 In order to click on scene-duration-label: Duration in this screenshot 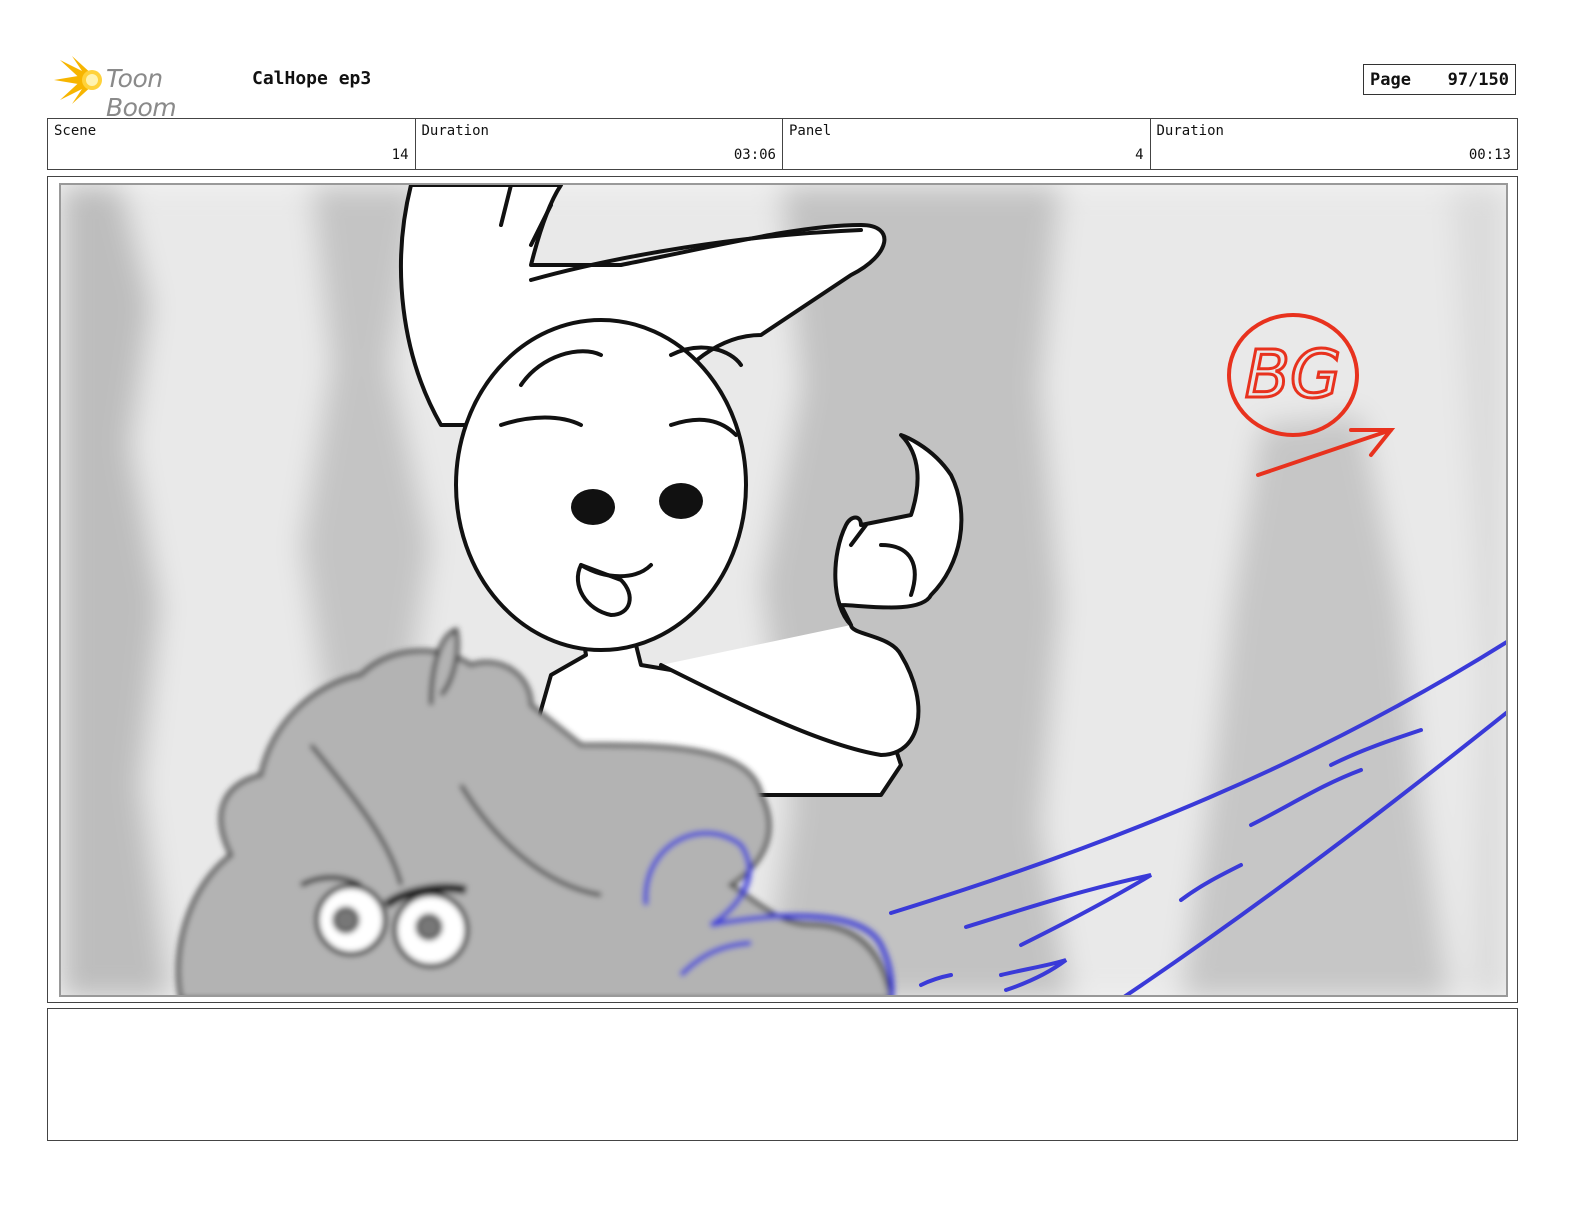, I will do `click(455, 131)`.